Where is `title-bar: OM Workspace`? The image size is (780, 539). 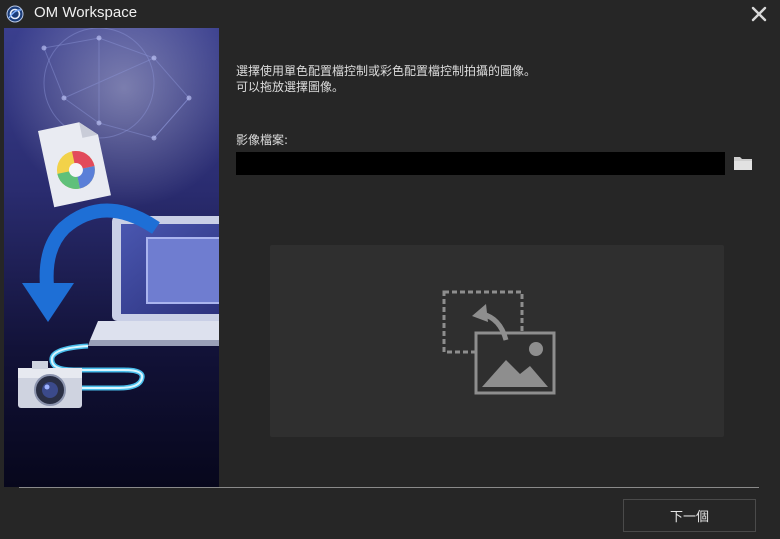 title-bar: OM Workspace is located at coordinates (390, 14).